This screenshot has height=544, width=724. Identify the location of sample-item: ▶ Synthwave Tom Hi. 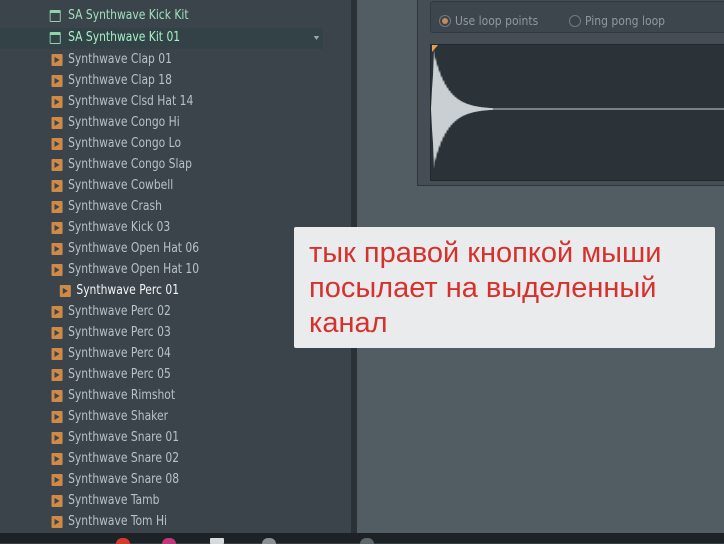
(161, 522).